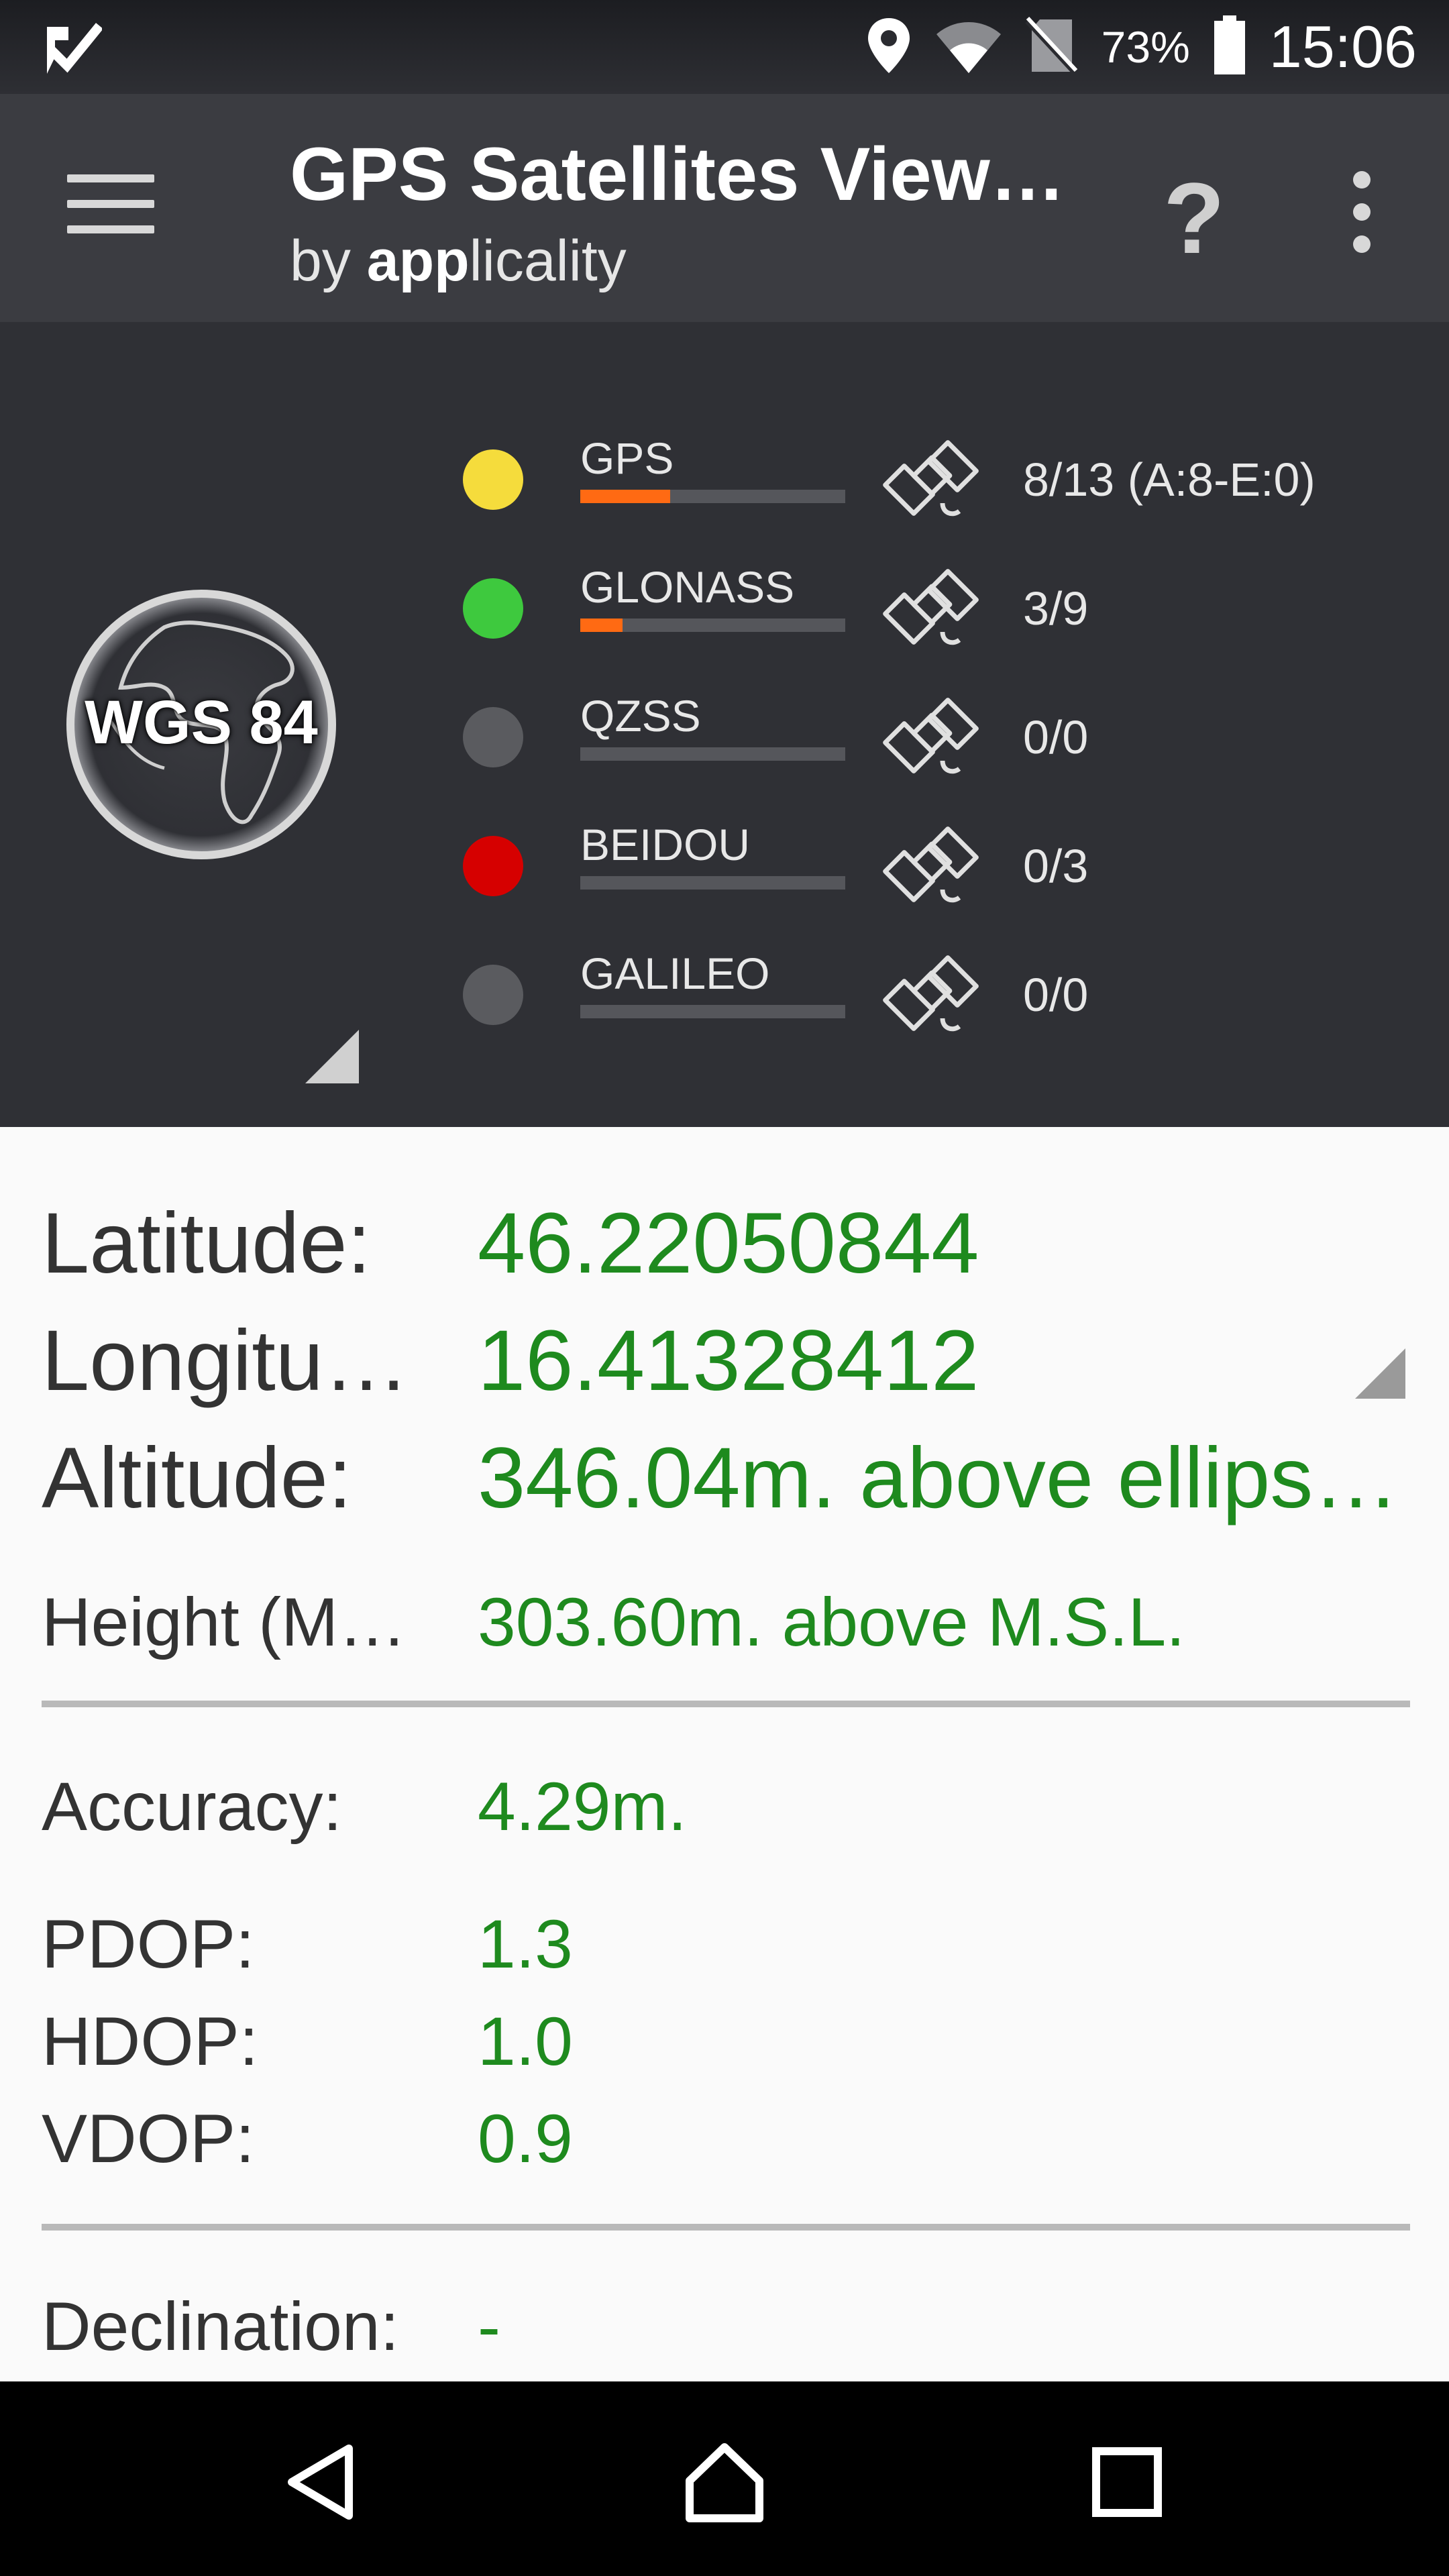  What do you see at coordinates (525, 1944) in the screenshot?
I see `pdop-value: 1.3` at bounding box center [525, 1944].